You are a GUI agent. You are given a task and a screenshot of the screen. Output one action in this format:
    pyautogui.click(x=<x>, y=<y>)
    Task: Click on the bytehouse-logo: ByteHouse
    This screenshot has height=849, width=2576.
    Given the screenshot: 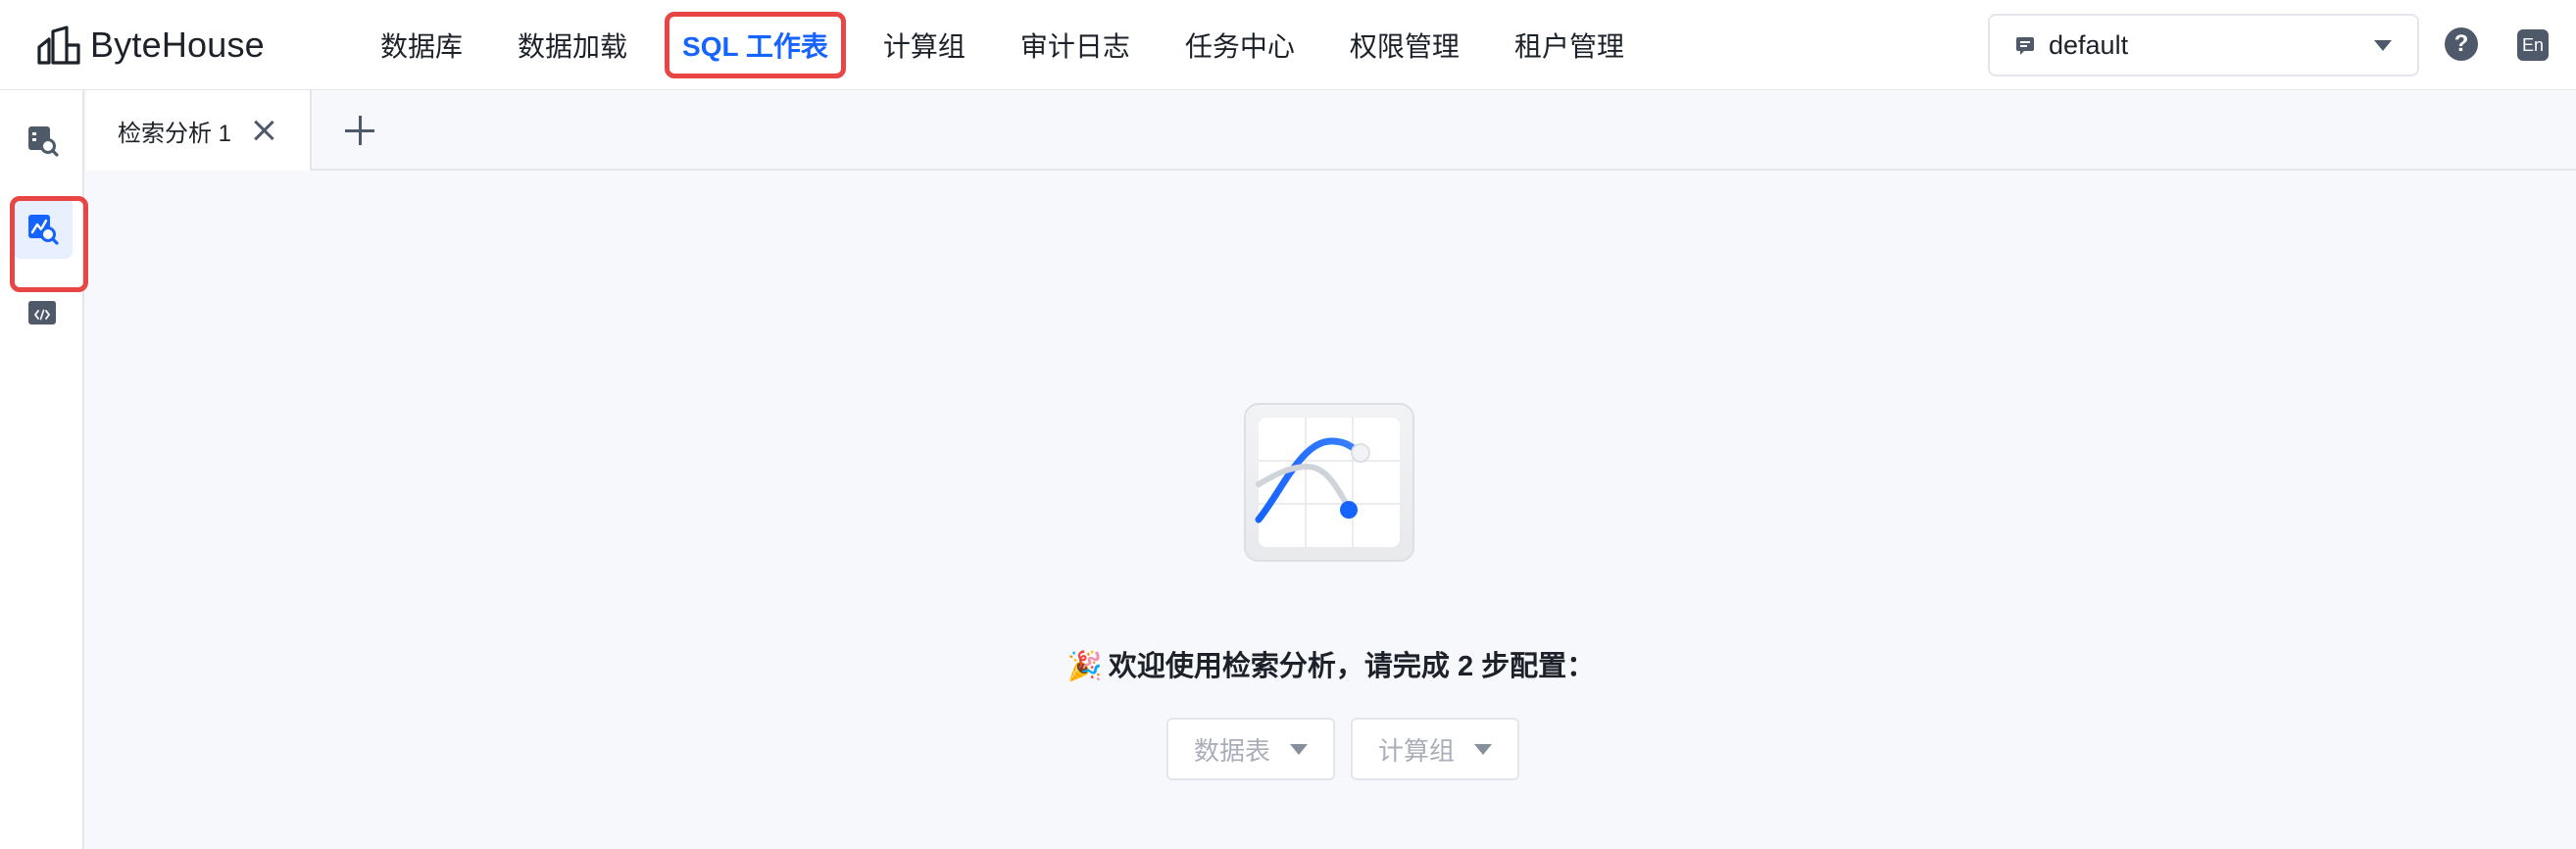 What is the action you would take?
    pyautogui.click(x=151, y=45)
    